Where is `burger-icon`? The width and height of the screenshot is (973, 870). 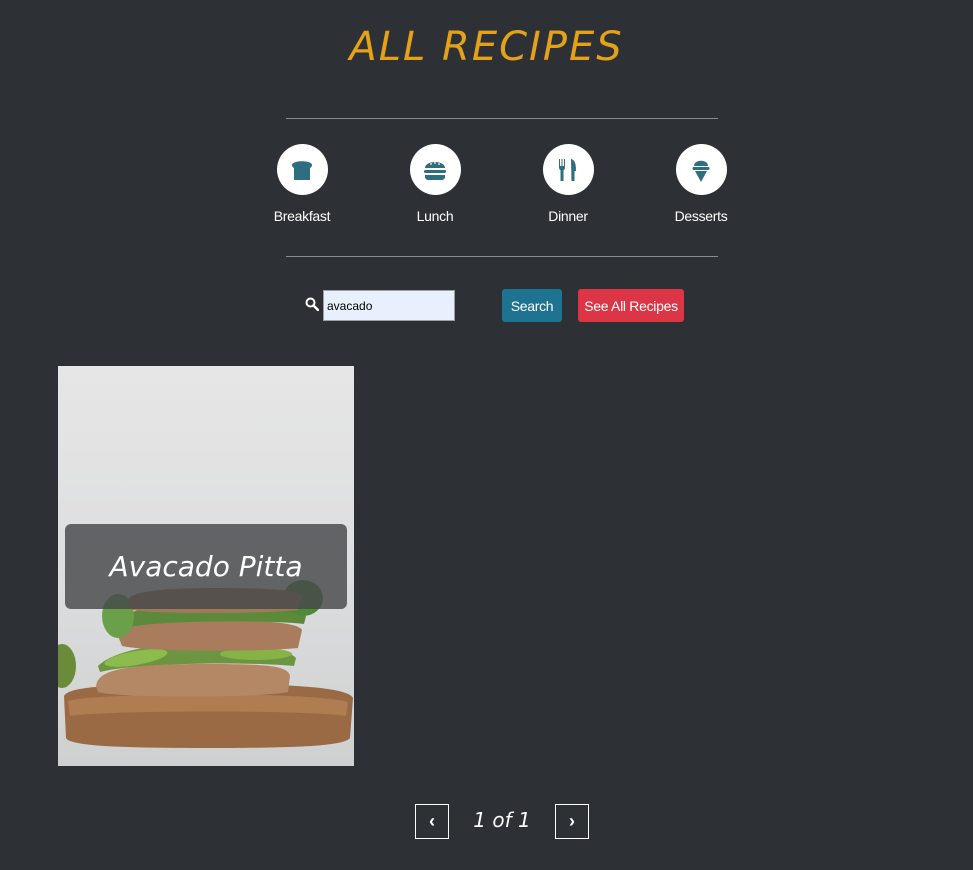
burger-icon is located at coordinates (435, 170).